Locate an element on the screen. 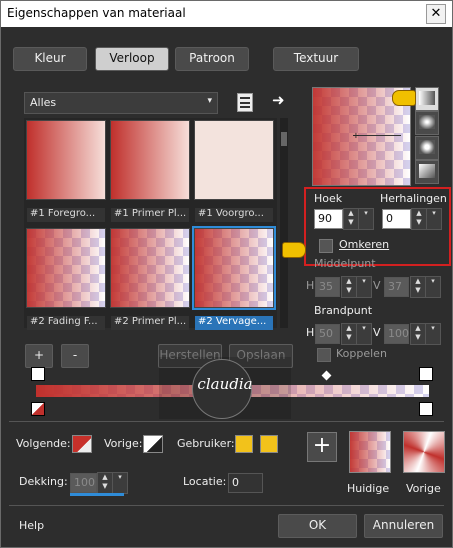  opacity-label: Dekking: is located at coordinates (43, 481).